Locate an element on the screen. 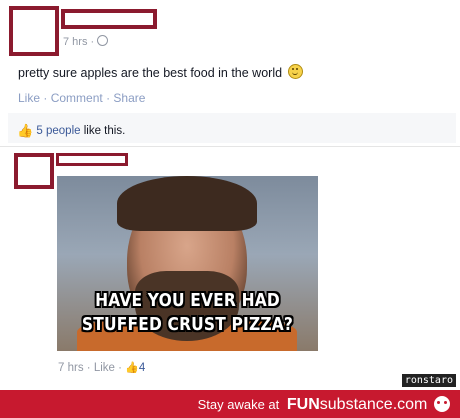 This screenshot has height=418, width=460. meme-caption-line-1: HAVE YOU EVER HAD is located at coordinates (187, 300).